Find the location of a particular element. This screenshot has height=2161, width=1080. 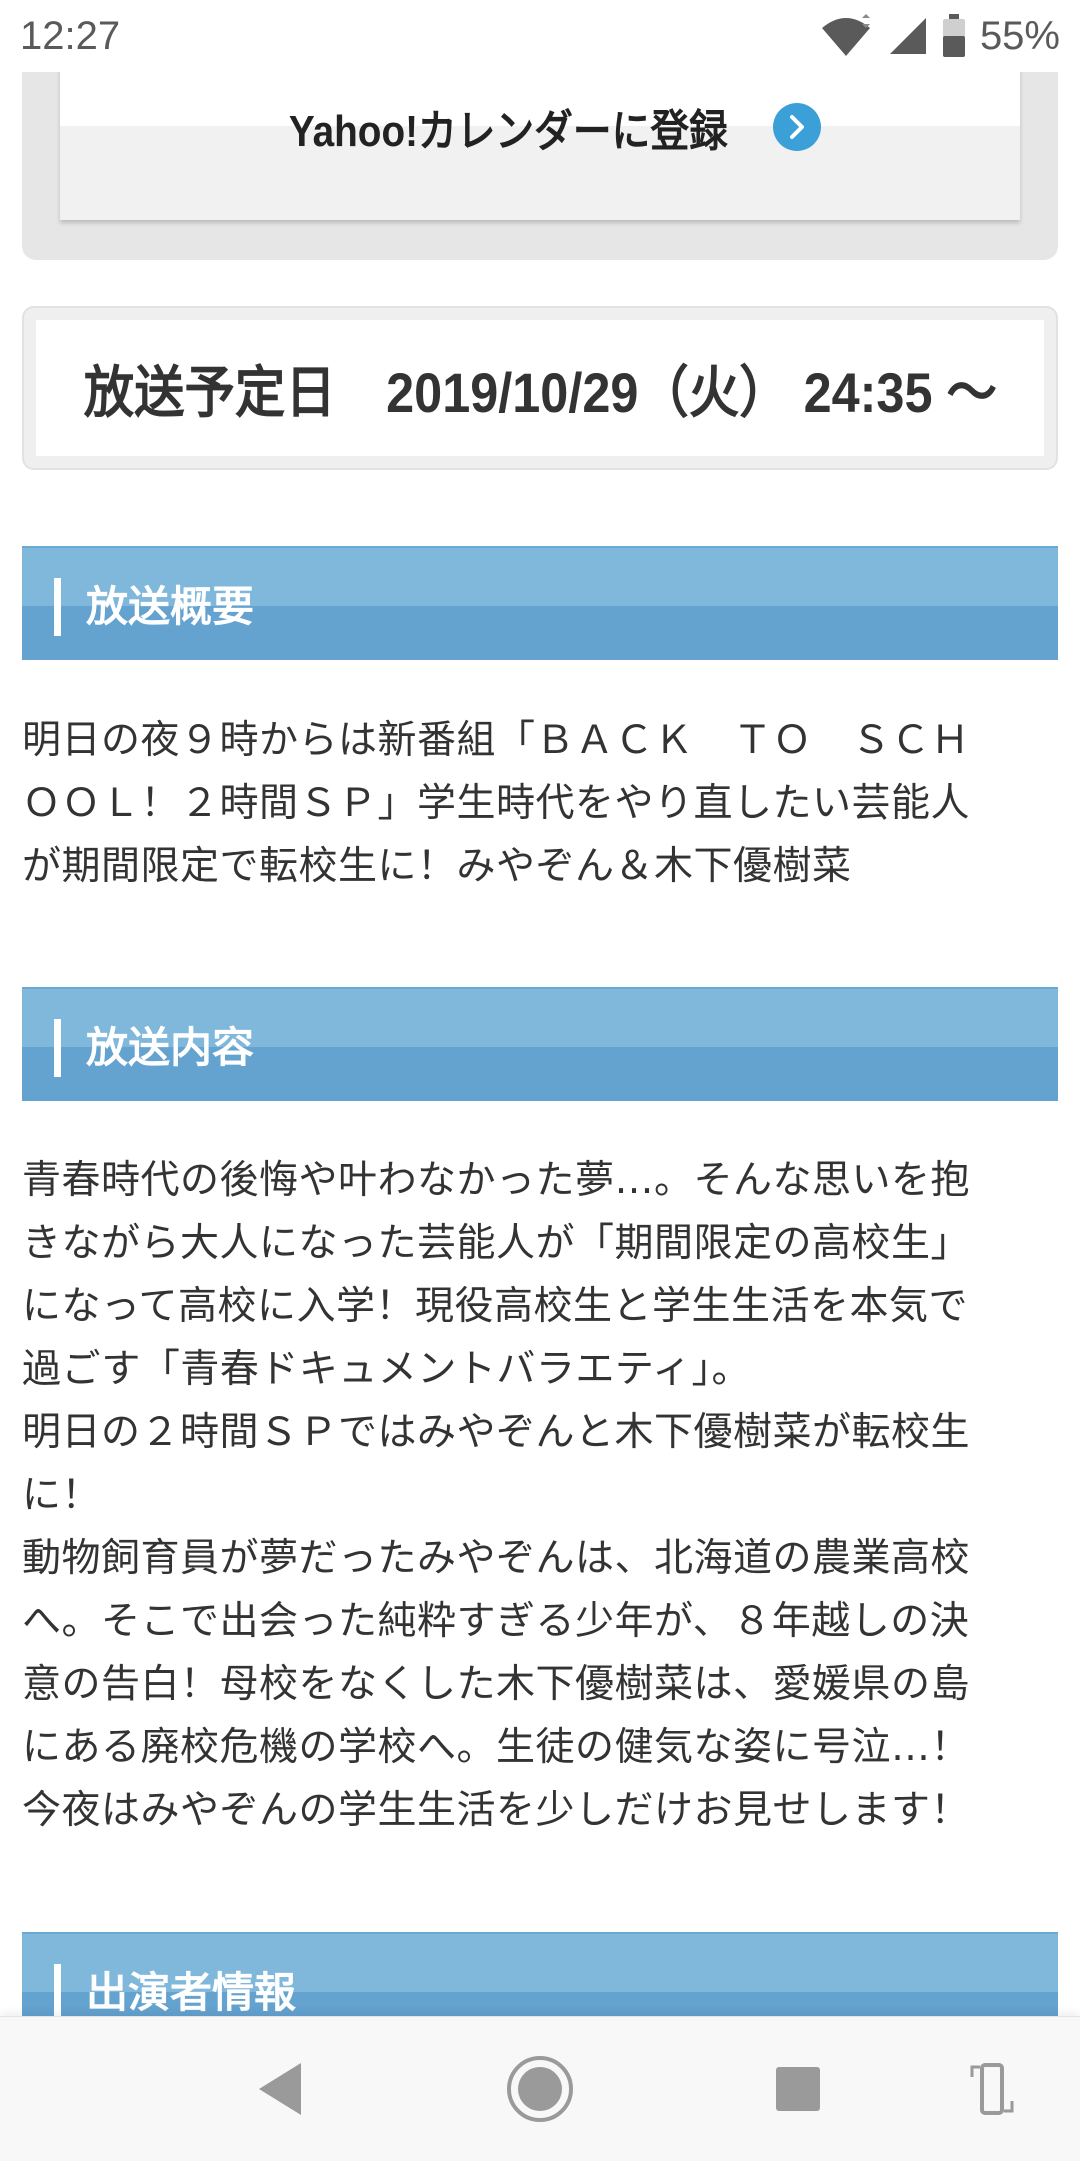

back-triangle-icon is located at coordinates (280, 2089).